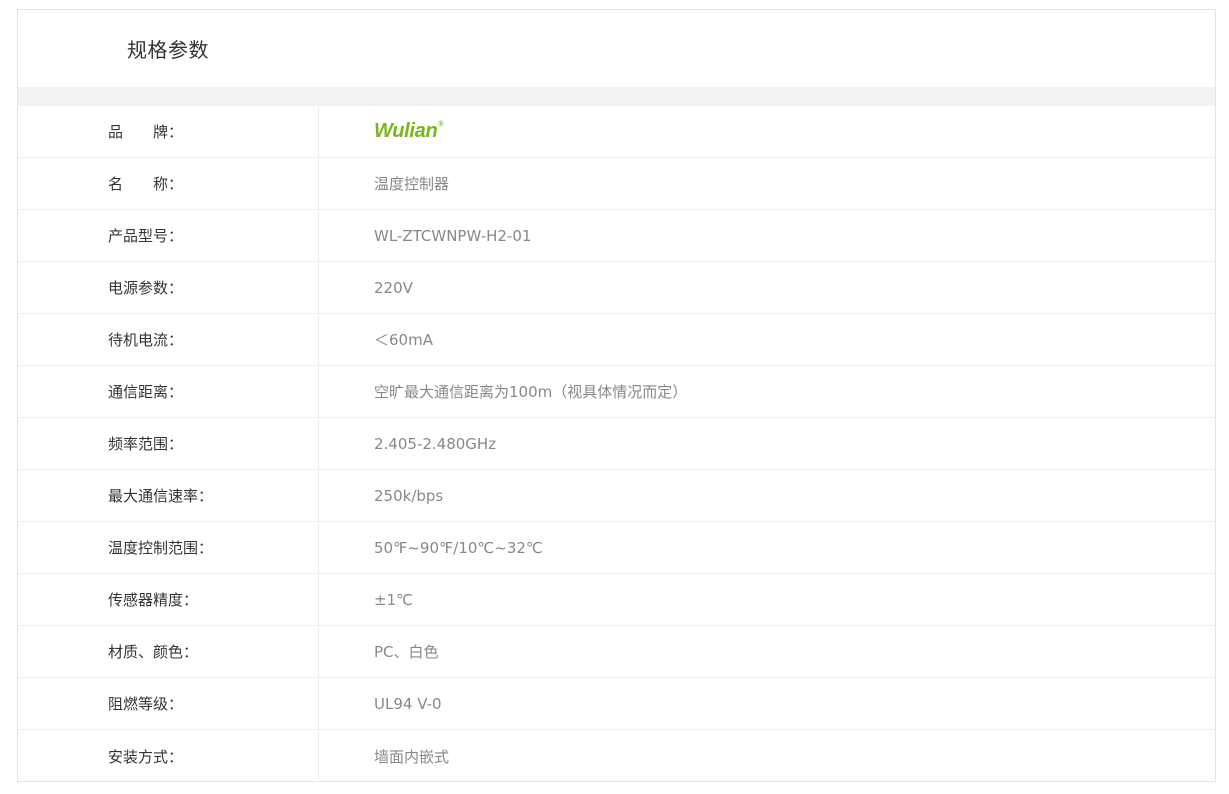 Image resolution: width=1229 pixels, height=794 pixels. I want to click on spec-row-max-rate: 最大通信速率： 250k/bps, so click(616, 496).